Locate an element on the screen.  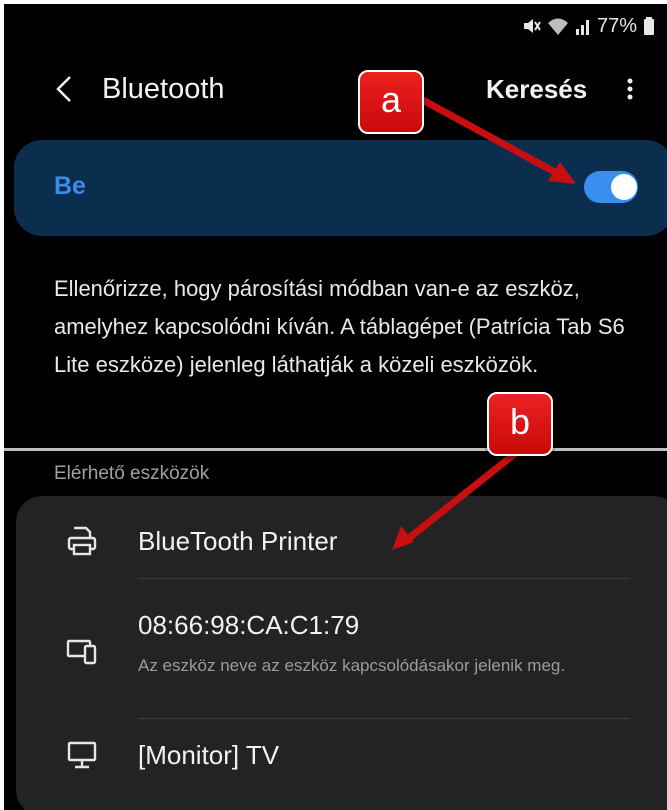
monitor-icon is located at coordinates (82, 755).